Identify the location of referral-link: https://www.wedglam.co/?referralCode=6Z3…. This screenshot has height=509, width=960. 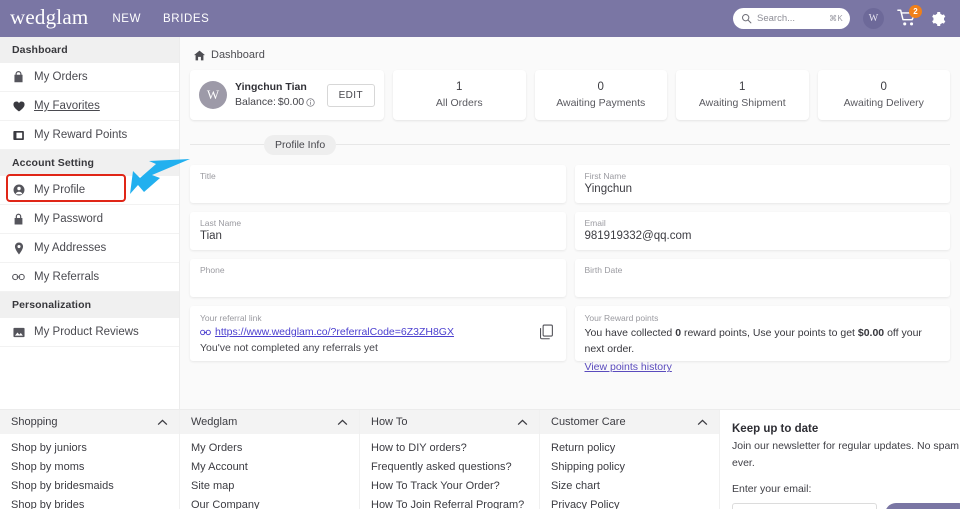
(378, 333).